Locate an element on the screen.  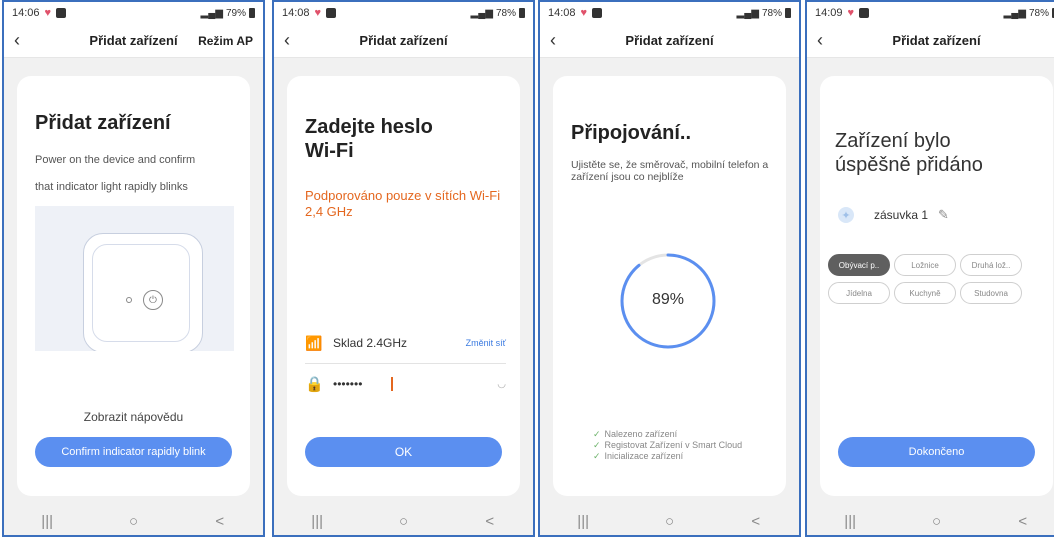
lock-icon: 🔒 is located at coordinates (314, 384).